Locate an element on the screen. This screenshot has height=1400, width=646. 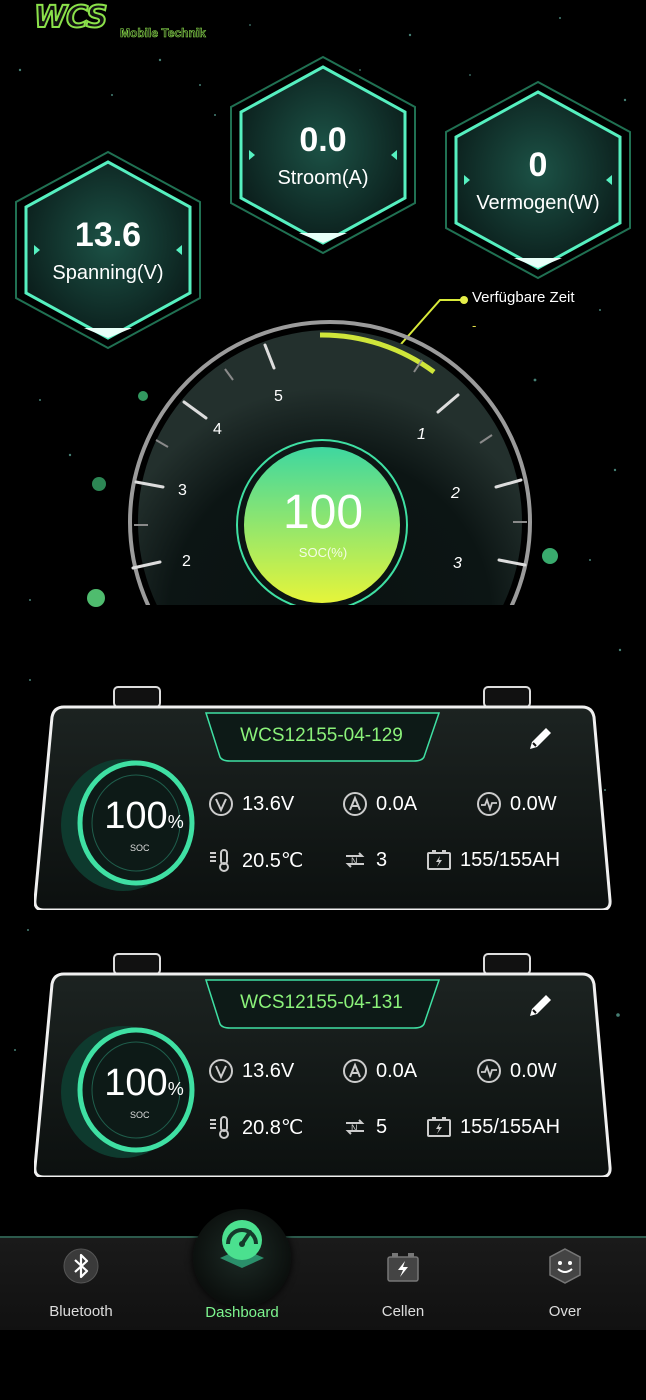
battery-cycles-value: 3 is located at coordinates (382, 859).